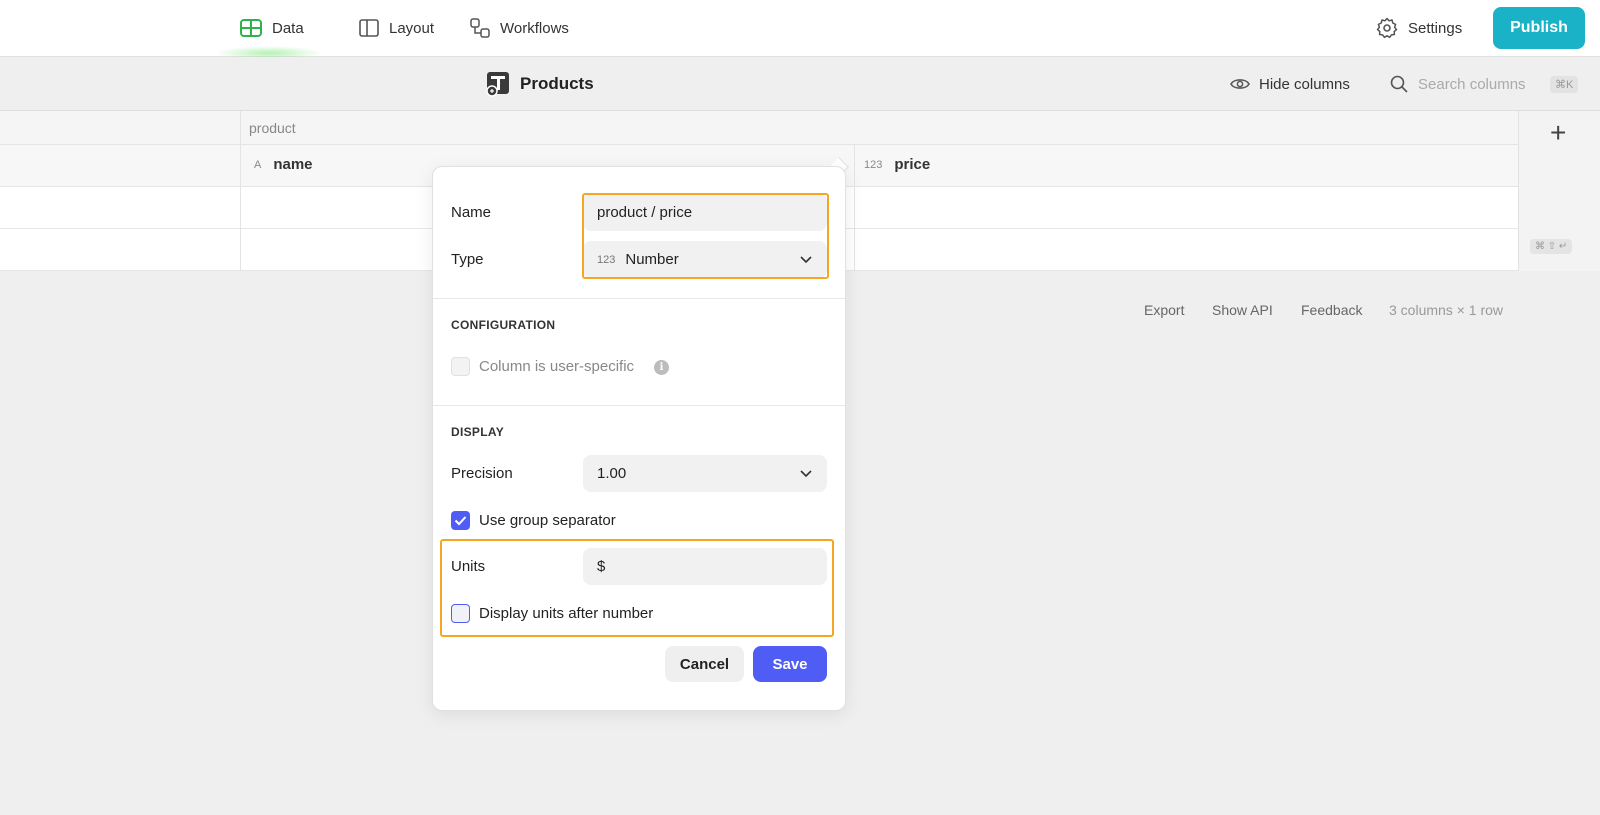 The width and height of the screenshot is (1600, 815). What do you see at coordinates (547, 520) in the screenshot?
I see `group-separator-label: Use group separator` at bounding box center [547, 520].